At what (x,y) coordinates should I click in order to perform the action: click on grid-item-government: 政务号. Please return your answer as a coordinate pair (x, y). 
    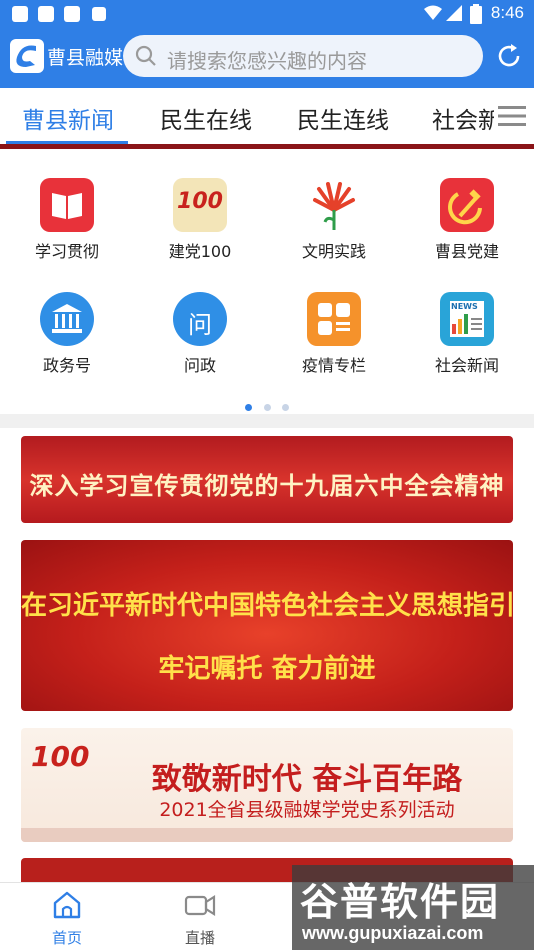
    Looking at the image, I should click on (67, 334).